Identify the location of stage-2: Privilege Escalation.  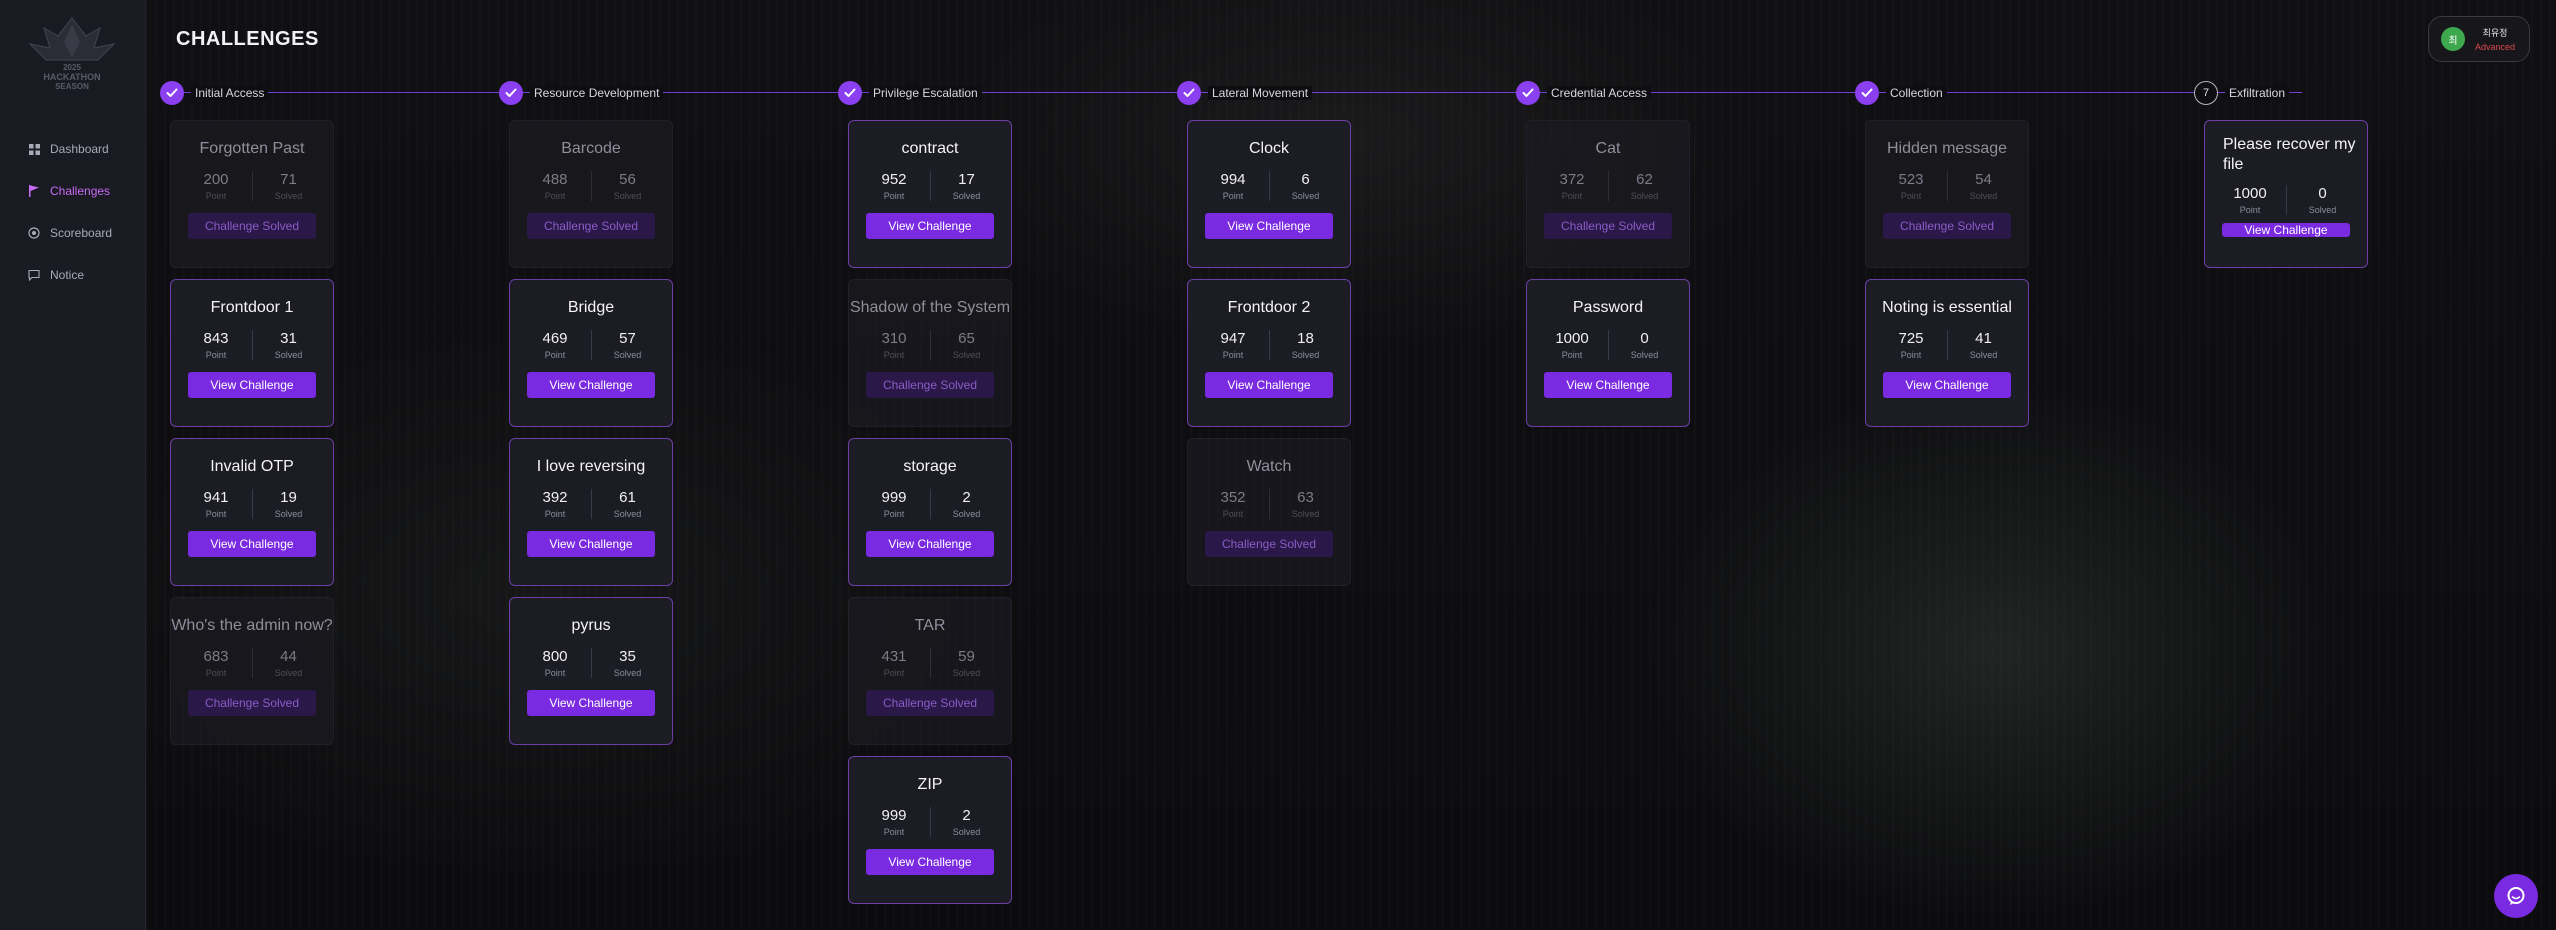
(914, 93).